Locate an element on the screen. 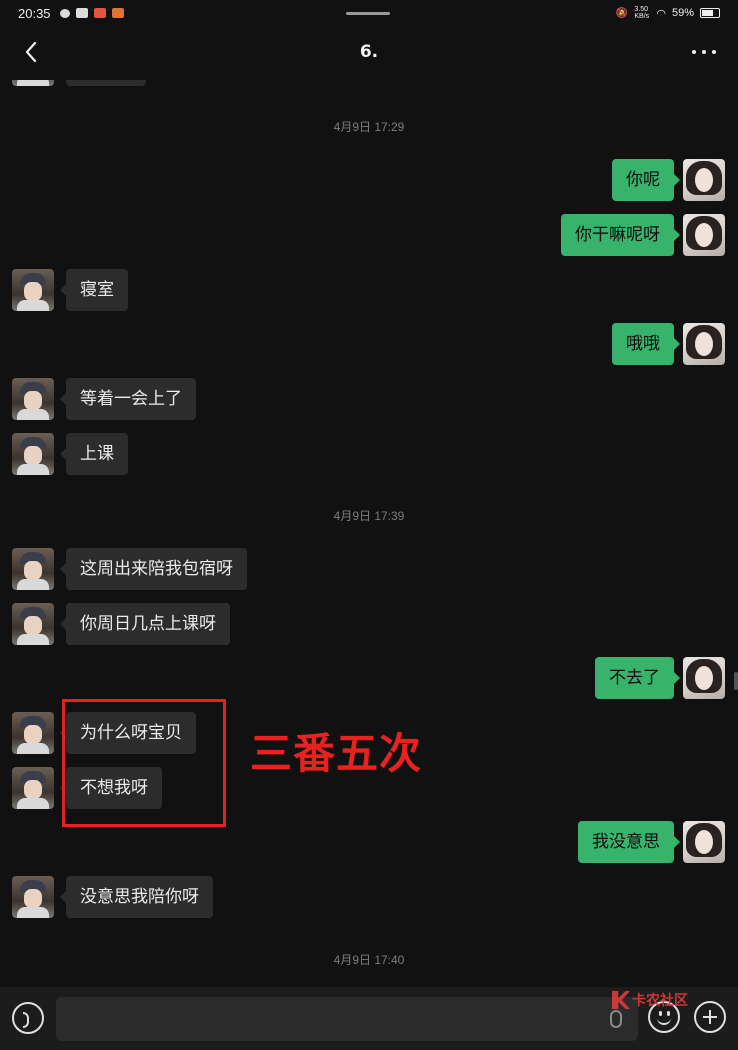 Image resolution: width=738 pixels, height=1050 pixels. battery-percent: 59% is located at coordinates (682, 13).